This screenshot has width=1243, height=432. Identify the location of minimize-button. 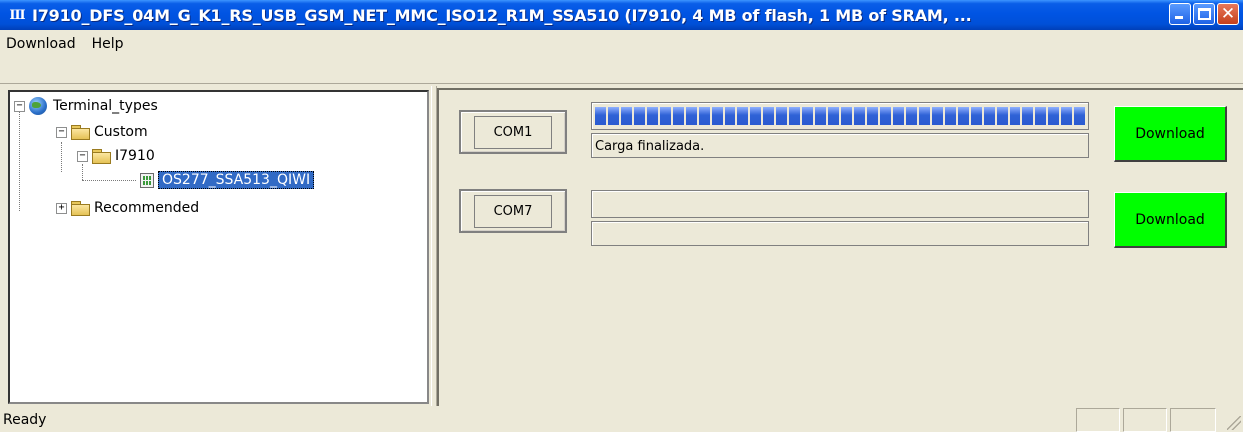
(1180, 14).